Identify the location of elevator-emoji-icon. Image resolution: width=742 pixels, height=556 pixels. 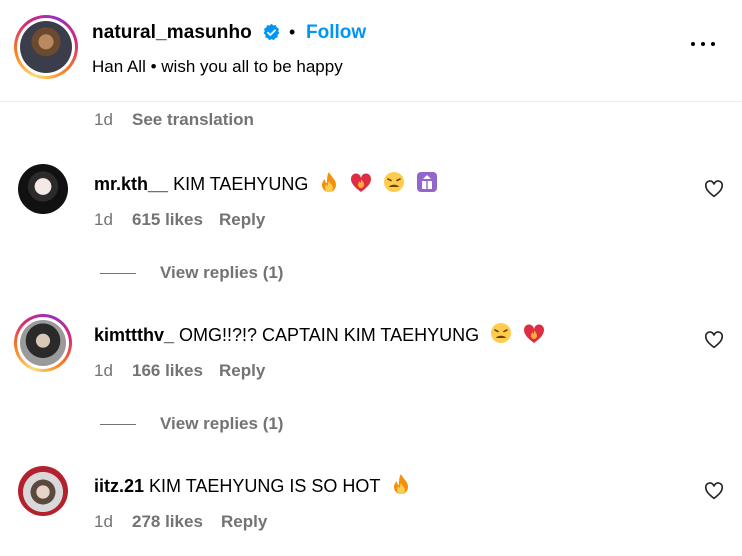
(427, 182).